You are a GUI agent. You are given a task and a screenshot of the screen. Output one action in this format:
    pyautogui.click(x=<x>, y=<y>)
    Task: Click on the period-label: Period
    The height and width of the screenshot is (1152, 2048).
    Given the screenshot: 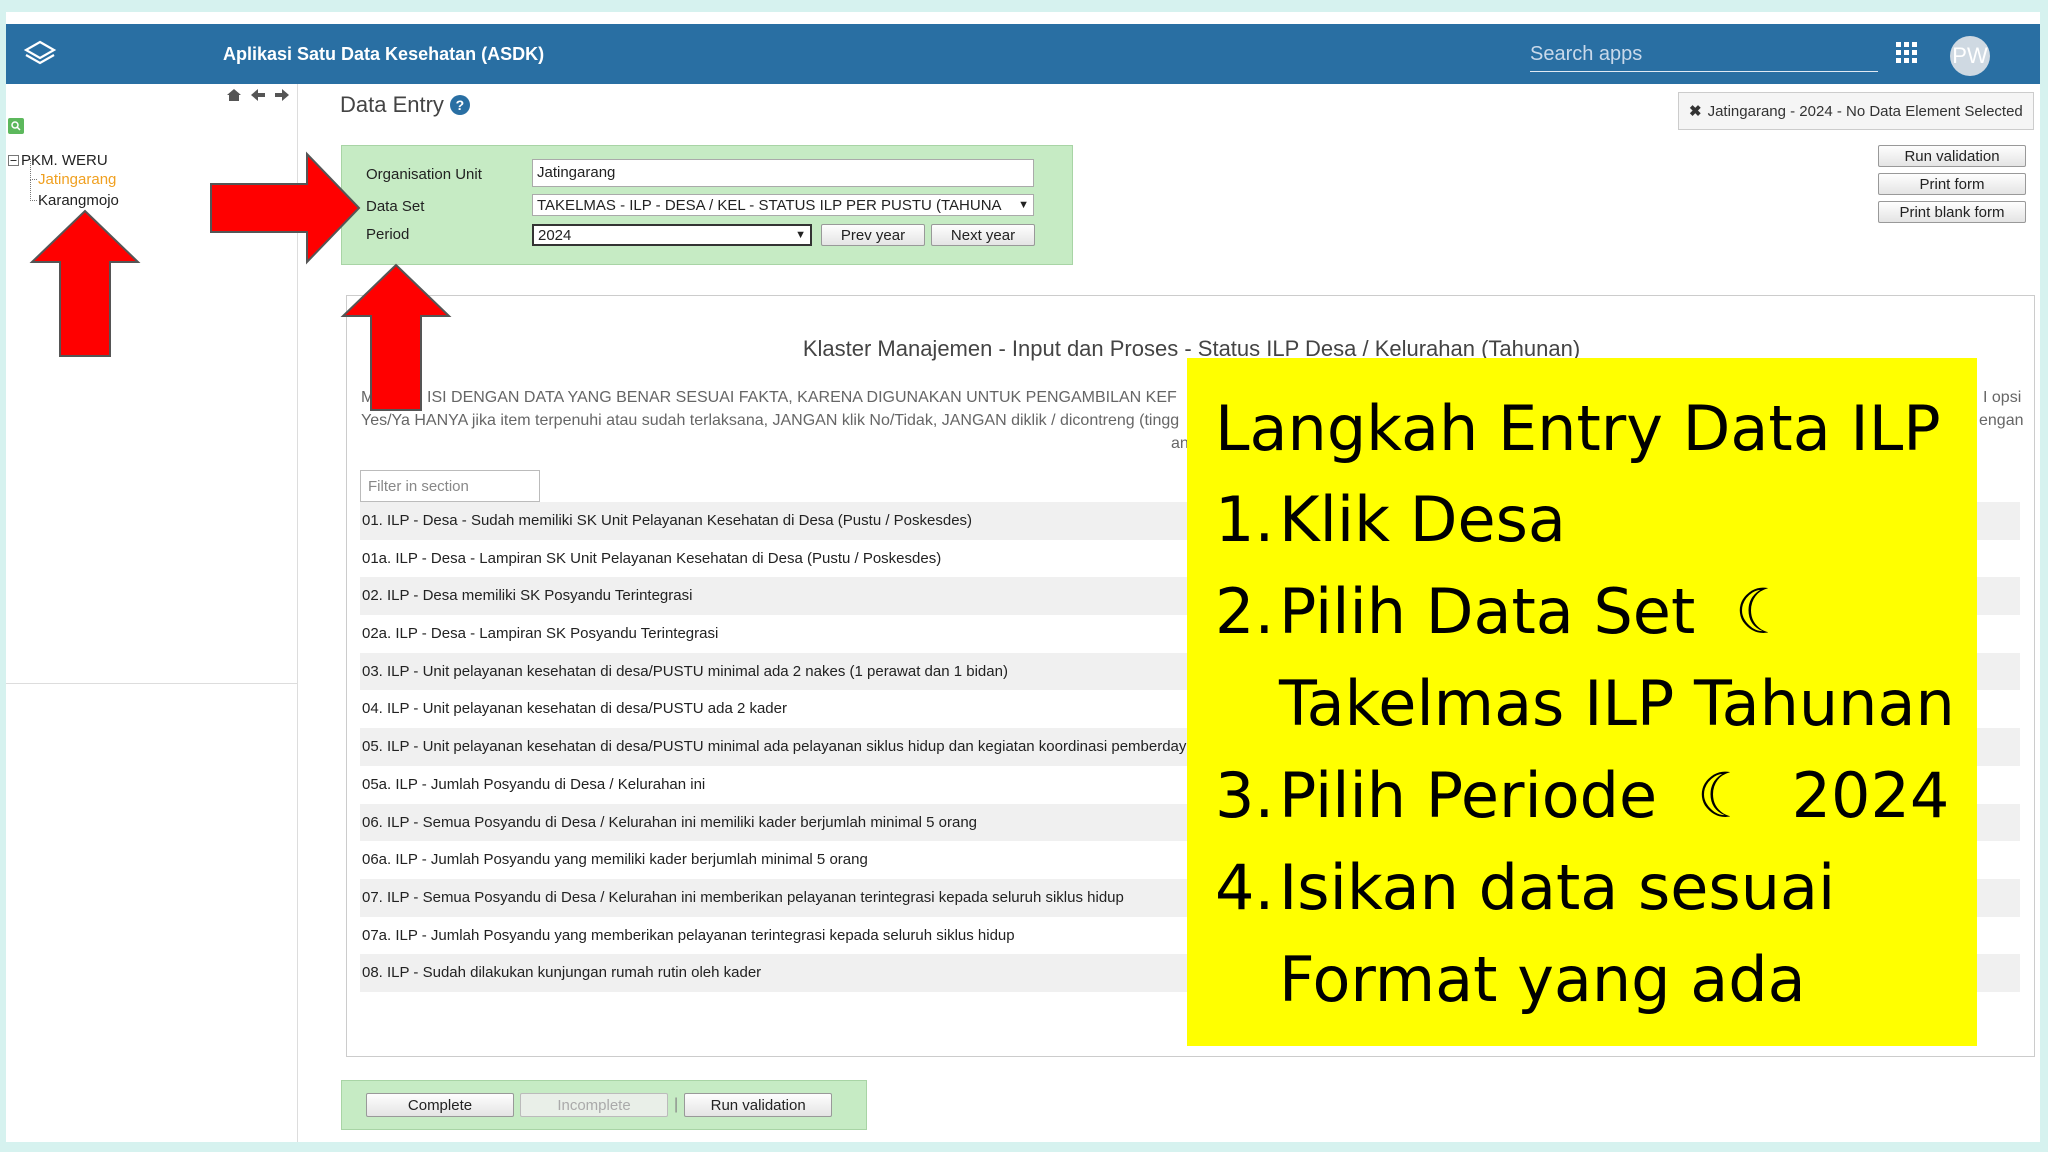 What is the action you would take?
    pyautogui.click(x=388, y=234)
    